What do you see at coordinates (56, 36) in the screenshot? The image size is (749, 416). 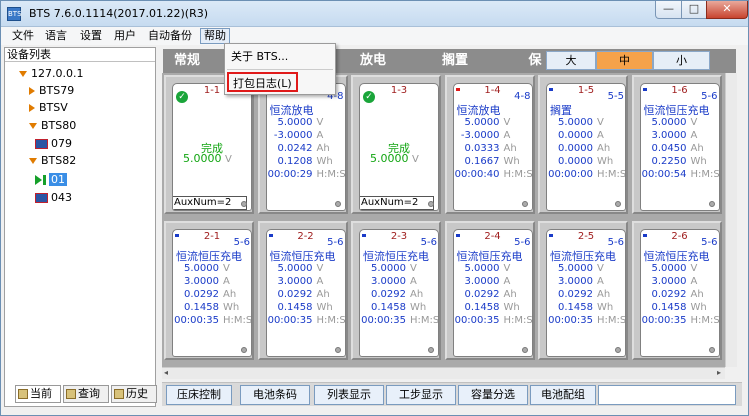 I see `menu-language: 语言` at bounding box center [56, 36].